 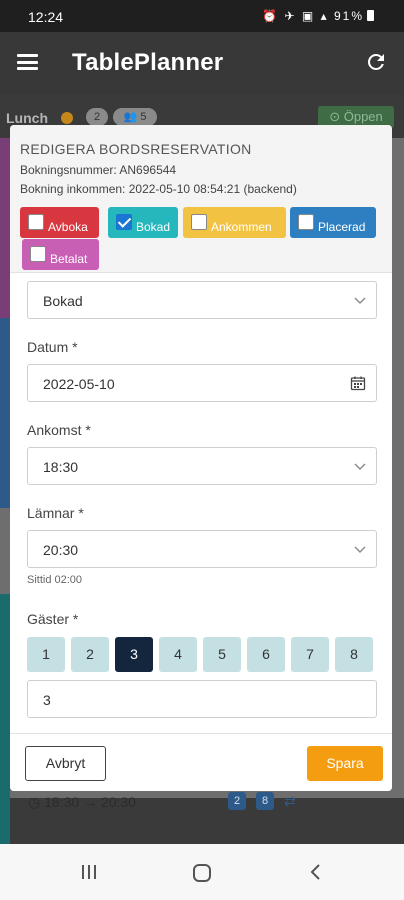 I want to click on status-ankommen-button: Ankommen, so click(x=234, y=222).